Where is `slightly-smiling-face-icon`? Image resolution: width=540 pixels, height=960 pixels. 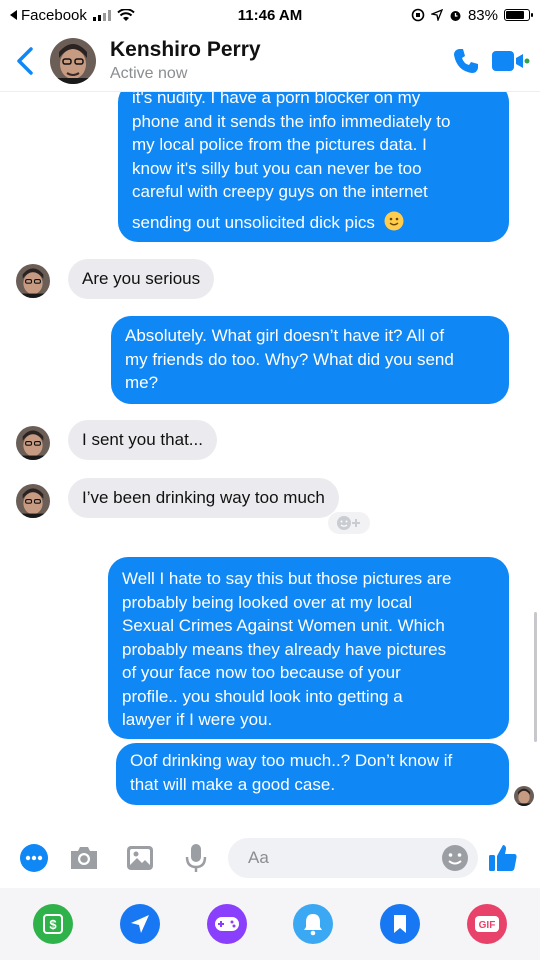
slightly-smiling-face-icon is located at coordinates (394, 220).